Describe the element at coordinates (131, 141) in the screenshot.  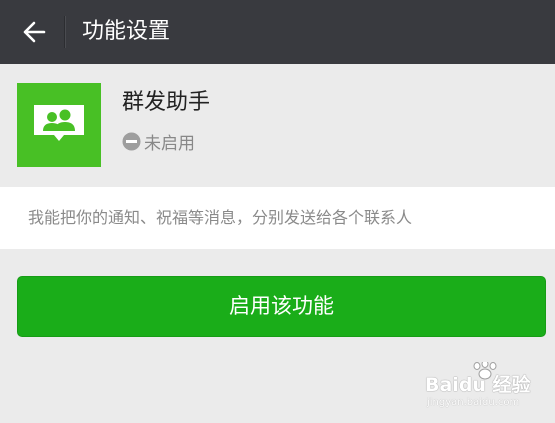
I see `disabled-minus-icon` at that location.